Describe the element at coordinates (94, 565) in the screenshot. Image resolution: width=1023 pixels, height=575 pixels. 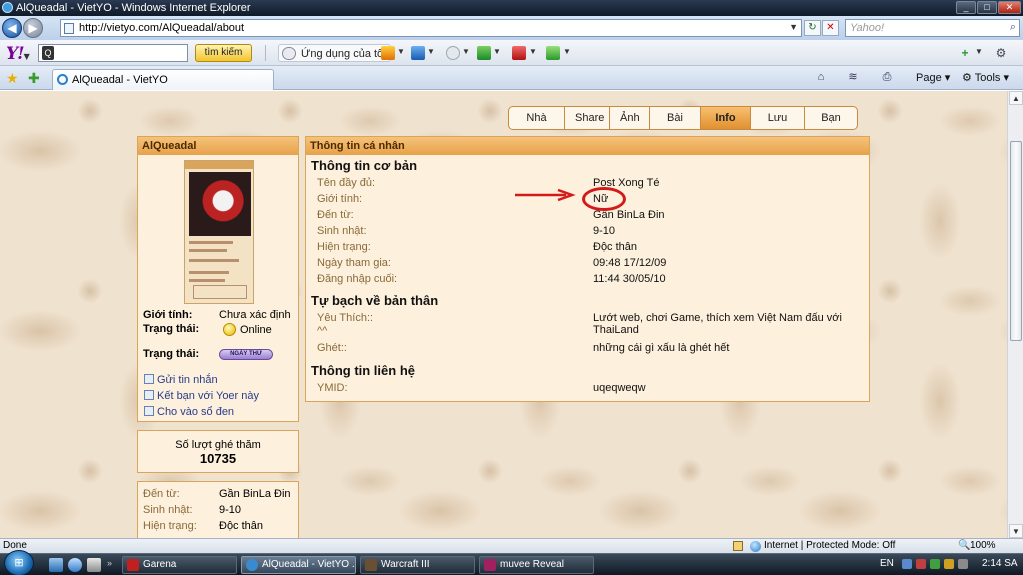
I see `switch-windows-icon` at that location.